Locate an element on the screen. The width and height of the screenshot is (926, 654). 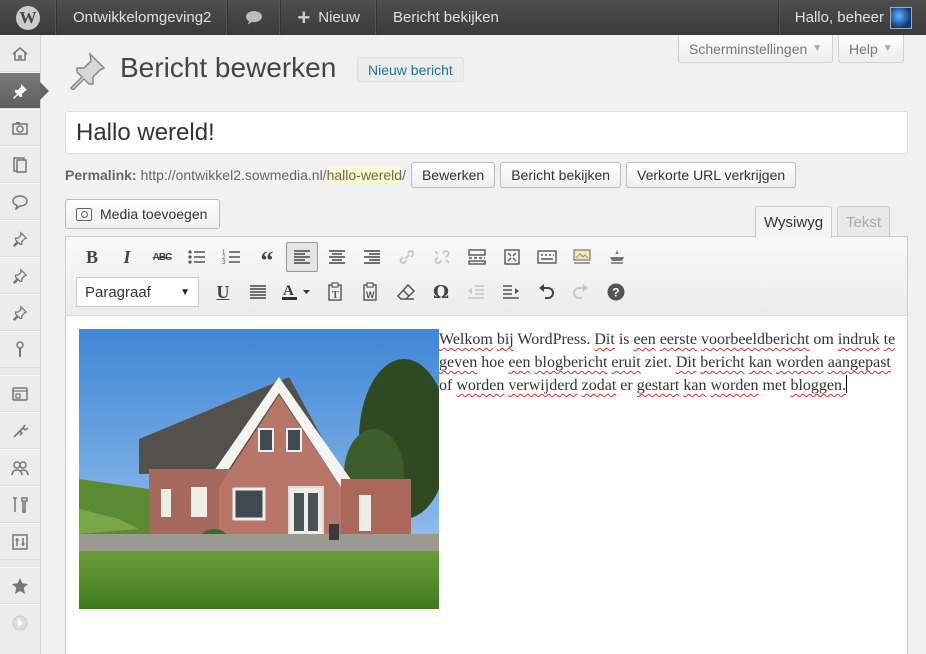
help-button: Help ▼ is located at coordinates (871, 49).